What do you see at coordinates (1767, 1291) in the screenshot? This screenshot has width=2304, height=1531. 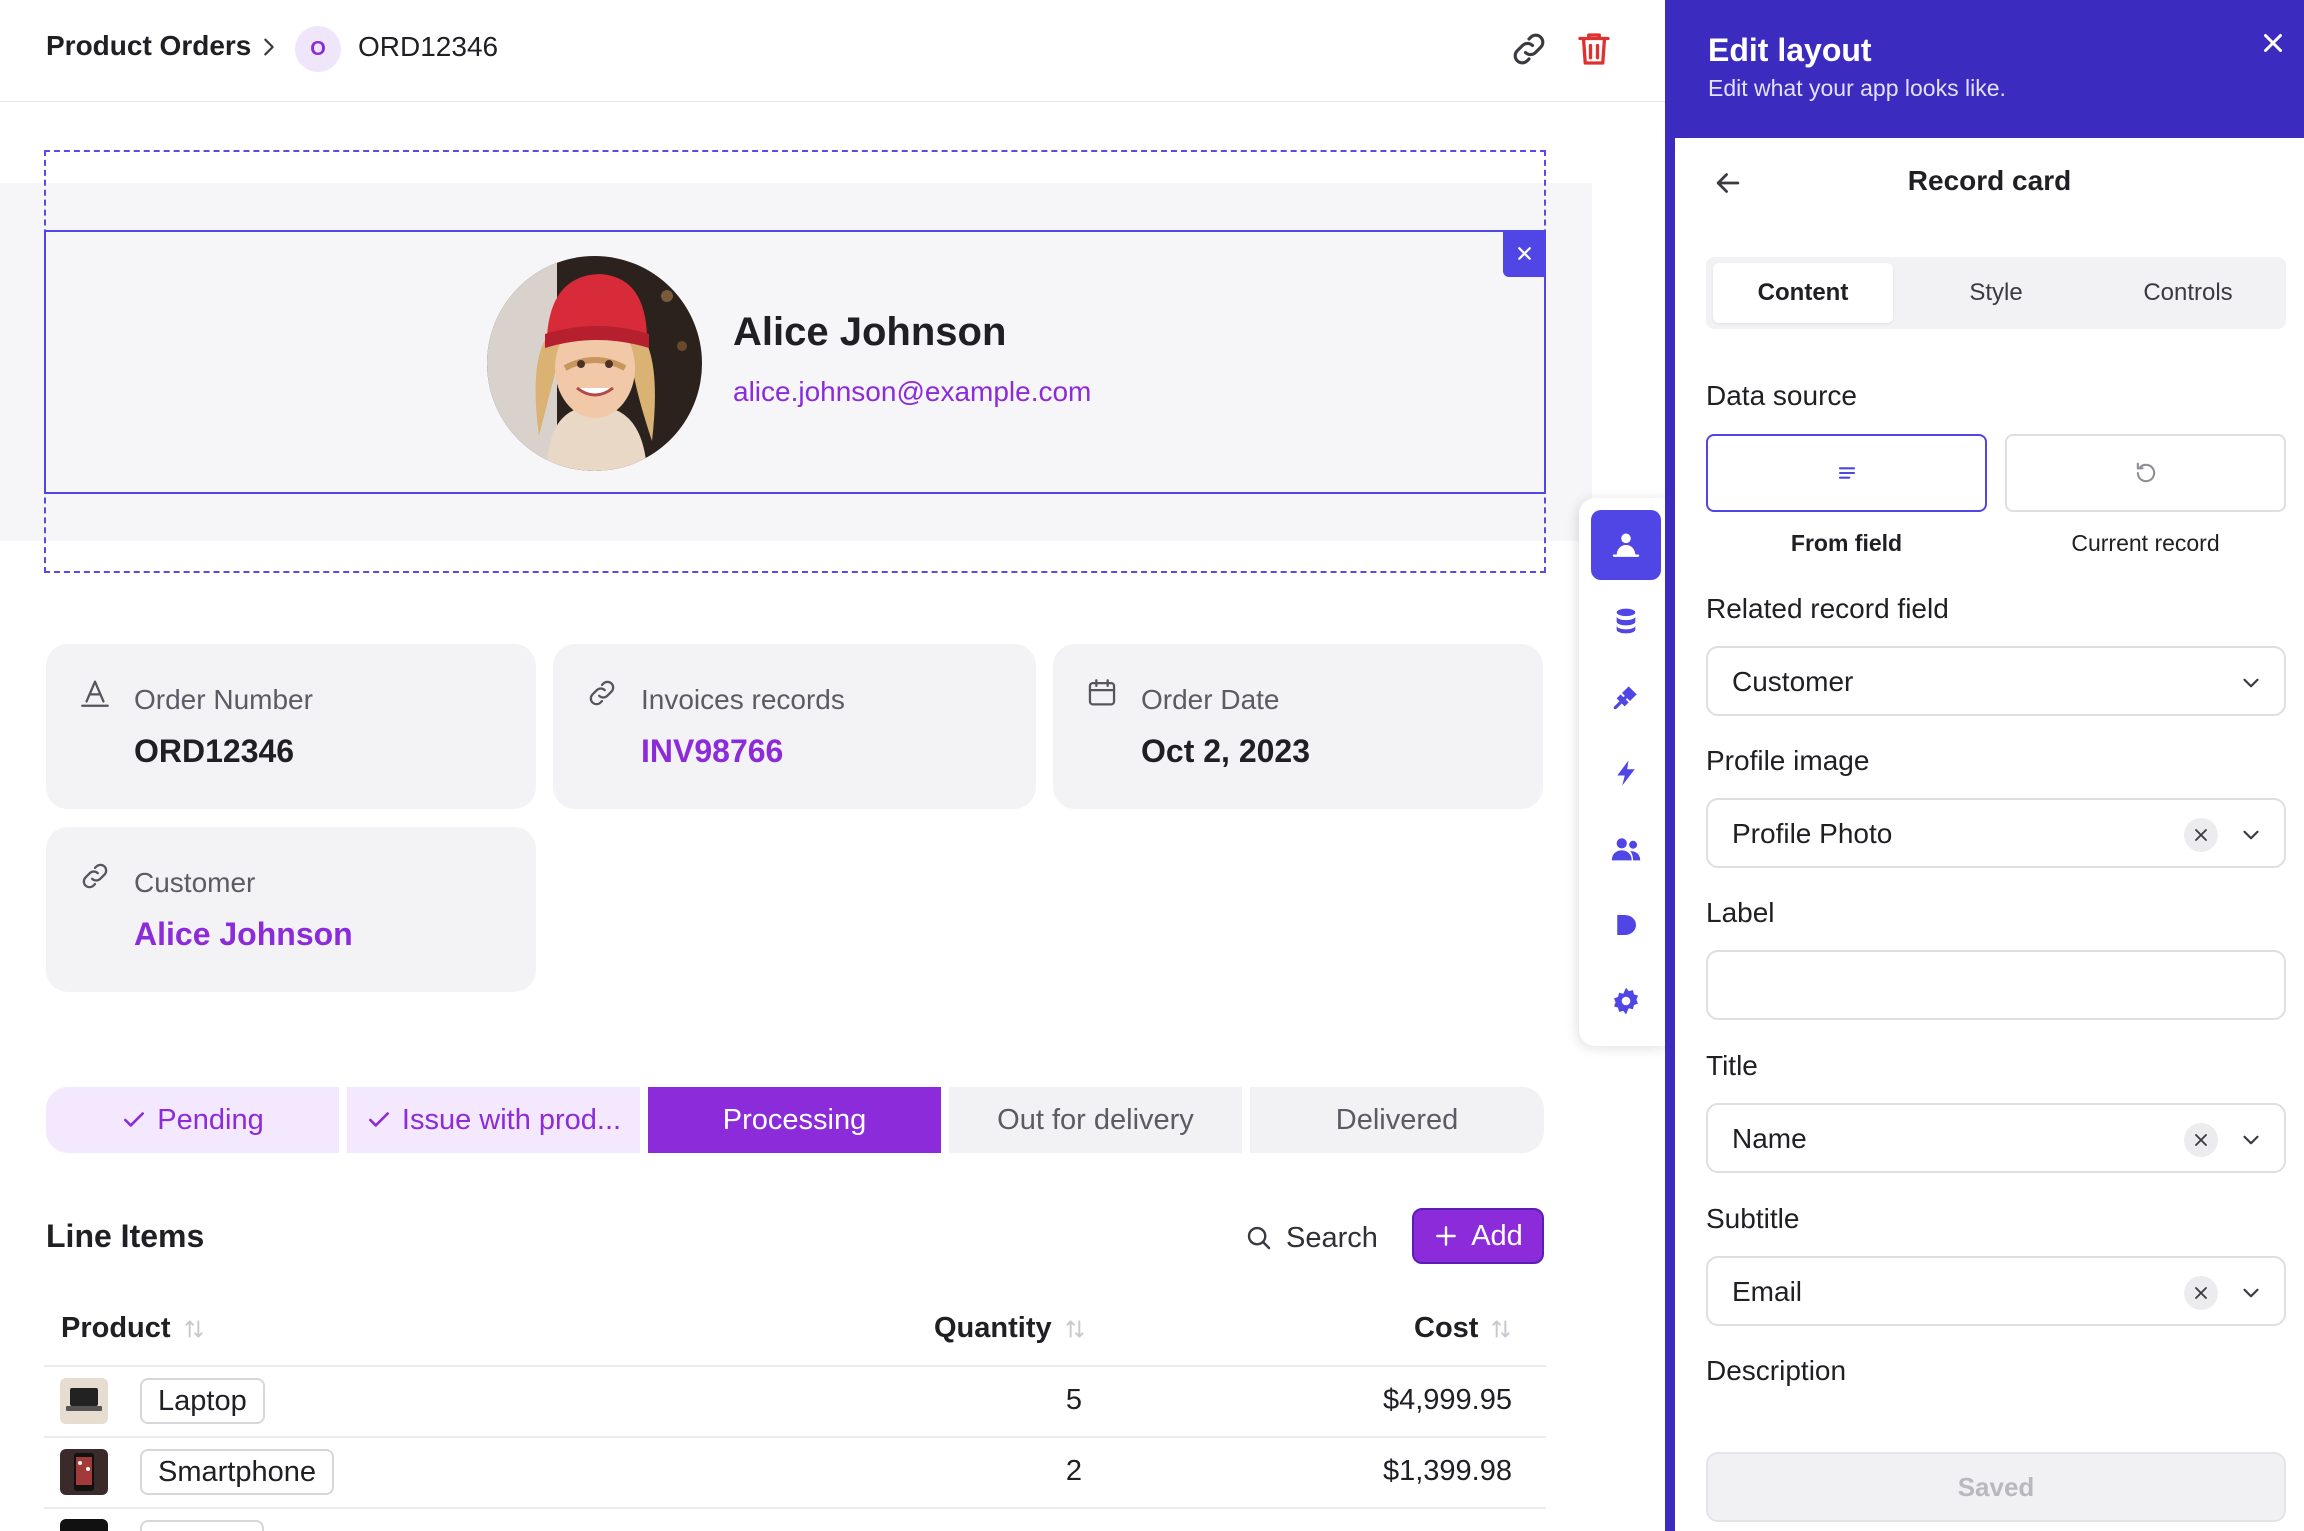 I see `select-value: Email` at bounding box center [1767, 1291].